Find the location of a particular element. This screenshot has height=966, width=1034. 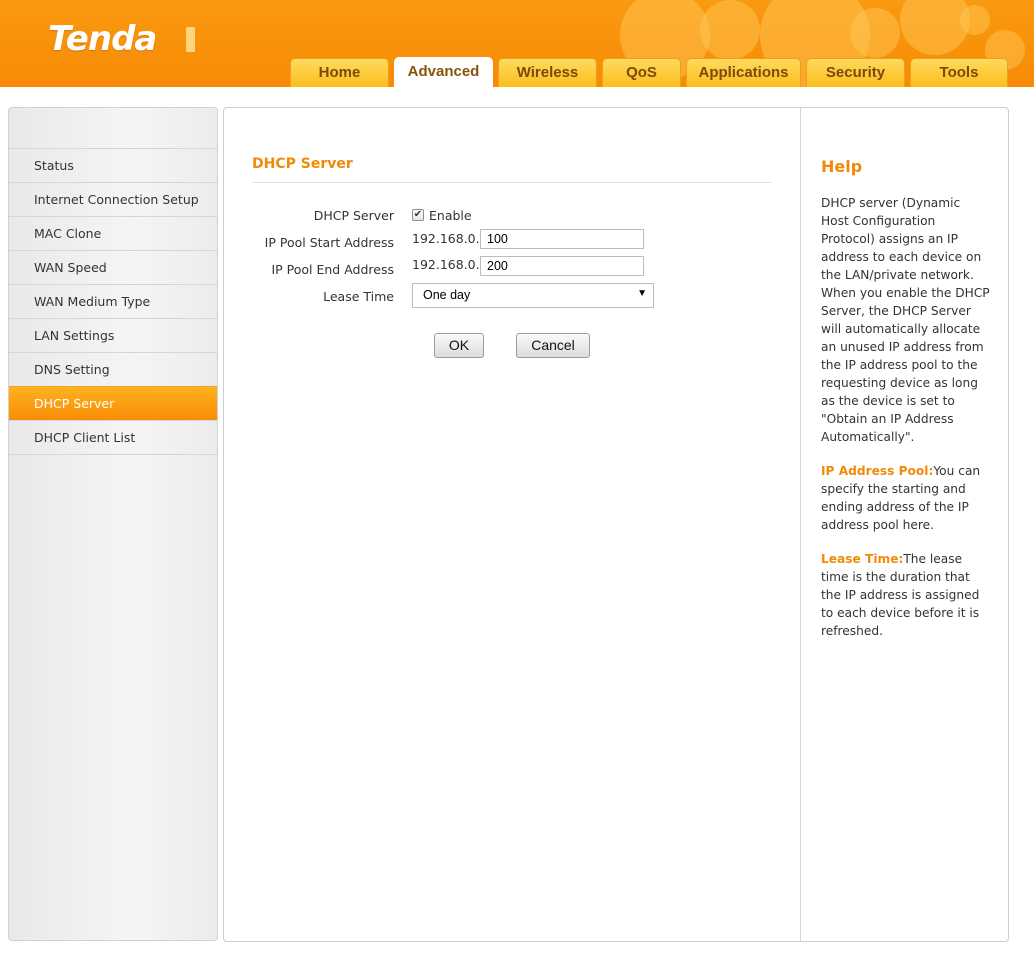

dhcp-server-label: DHCP Server is located at coordinates (353, 215).